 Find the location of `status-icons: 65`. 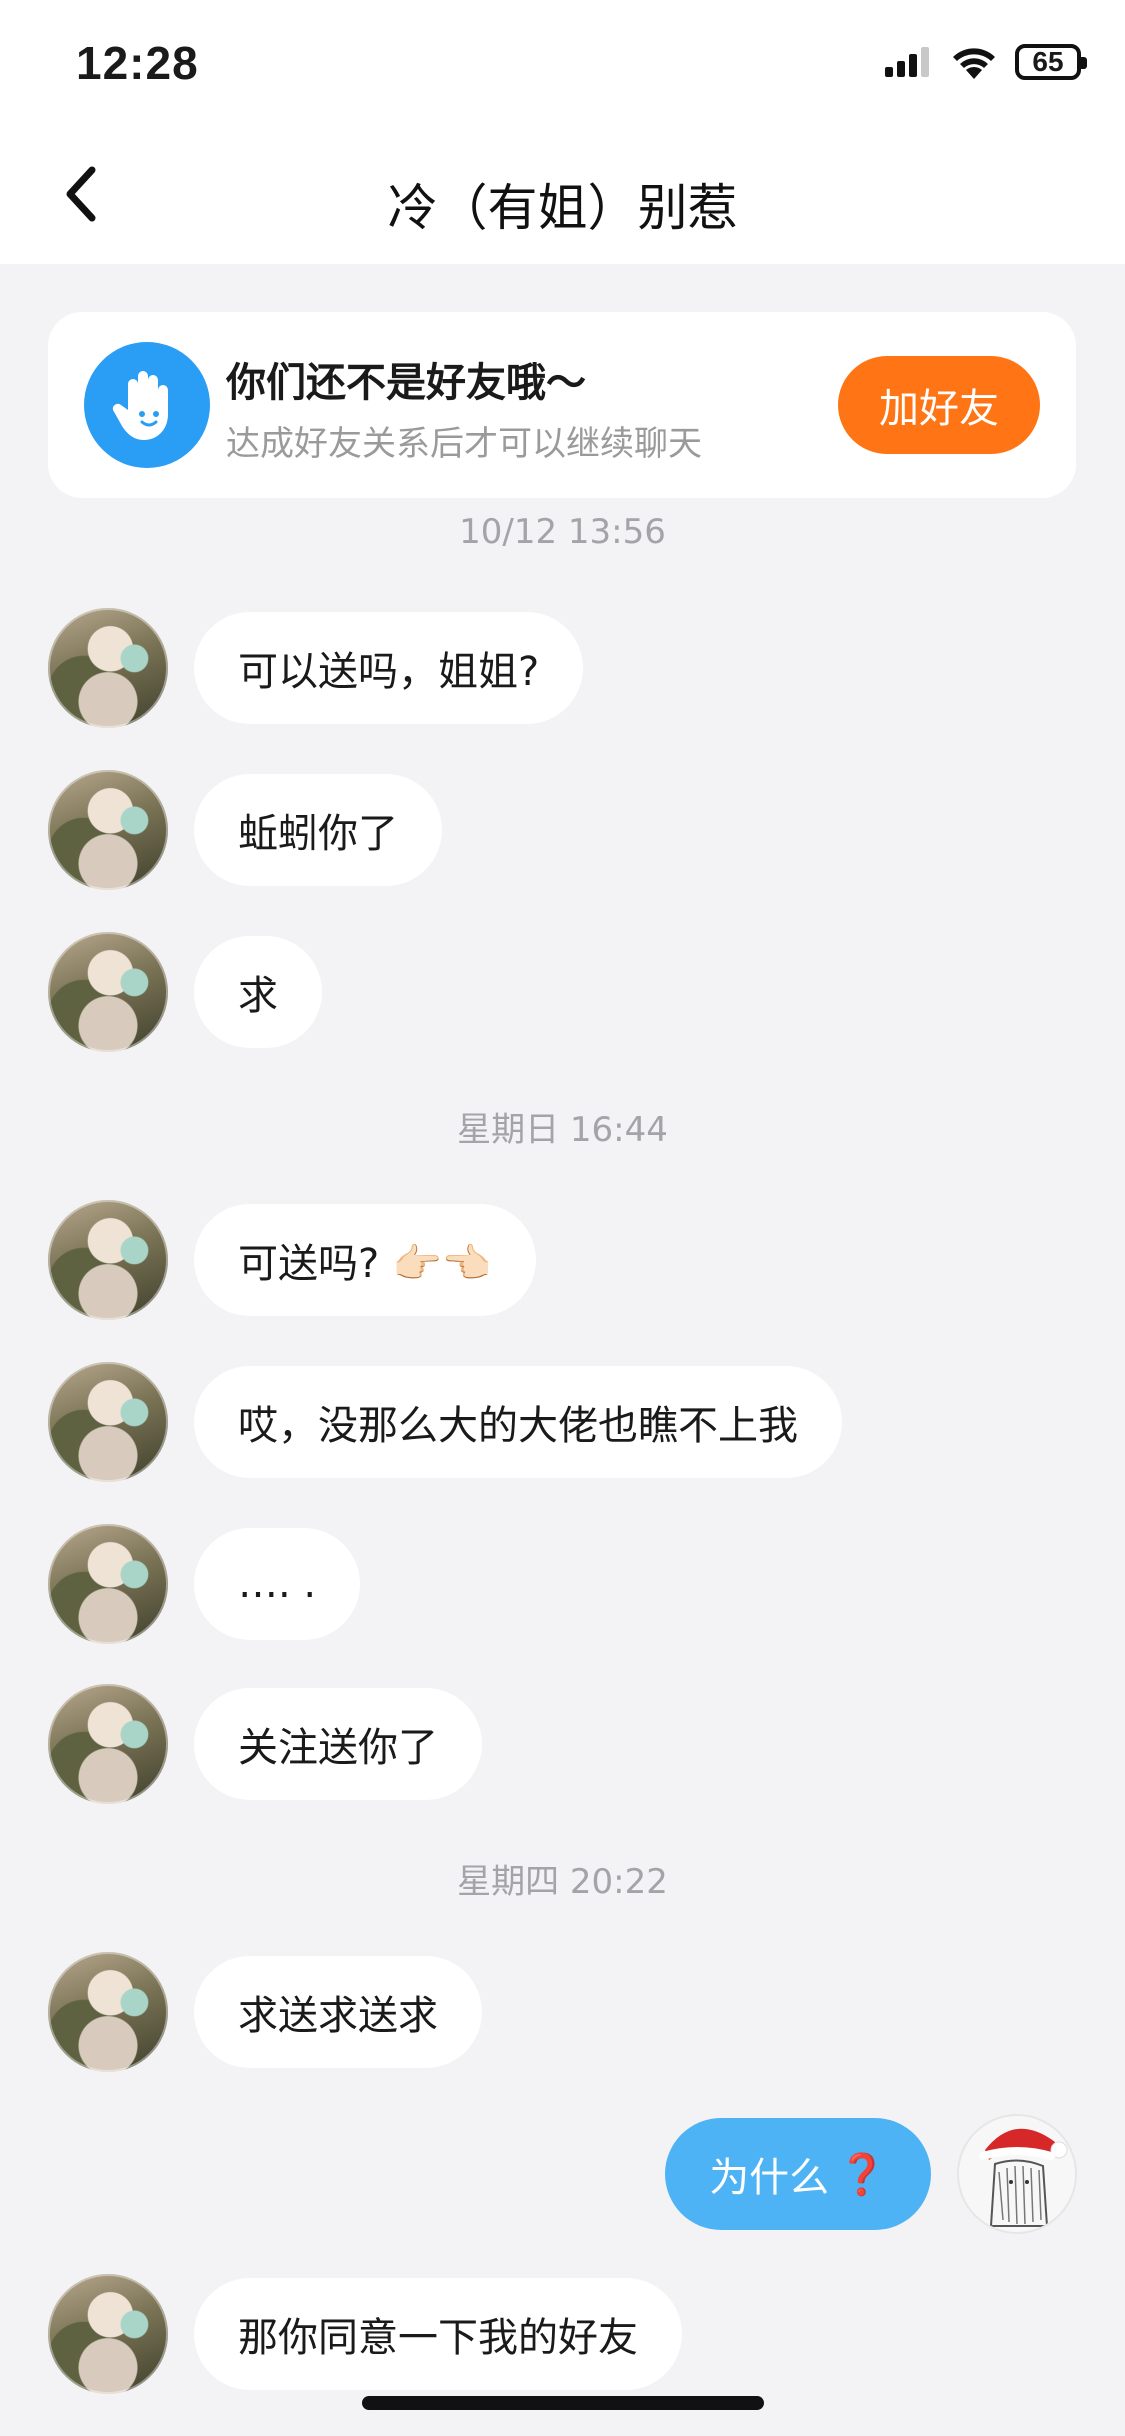

status-icons: 65 is located at coordinates (986, 62).